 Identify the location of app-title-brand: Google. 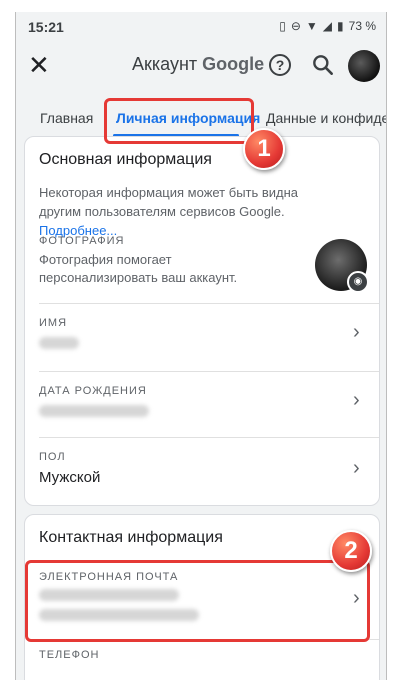
(233, 64).